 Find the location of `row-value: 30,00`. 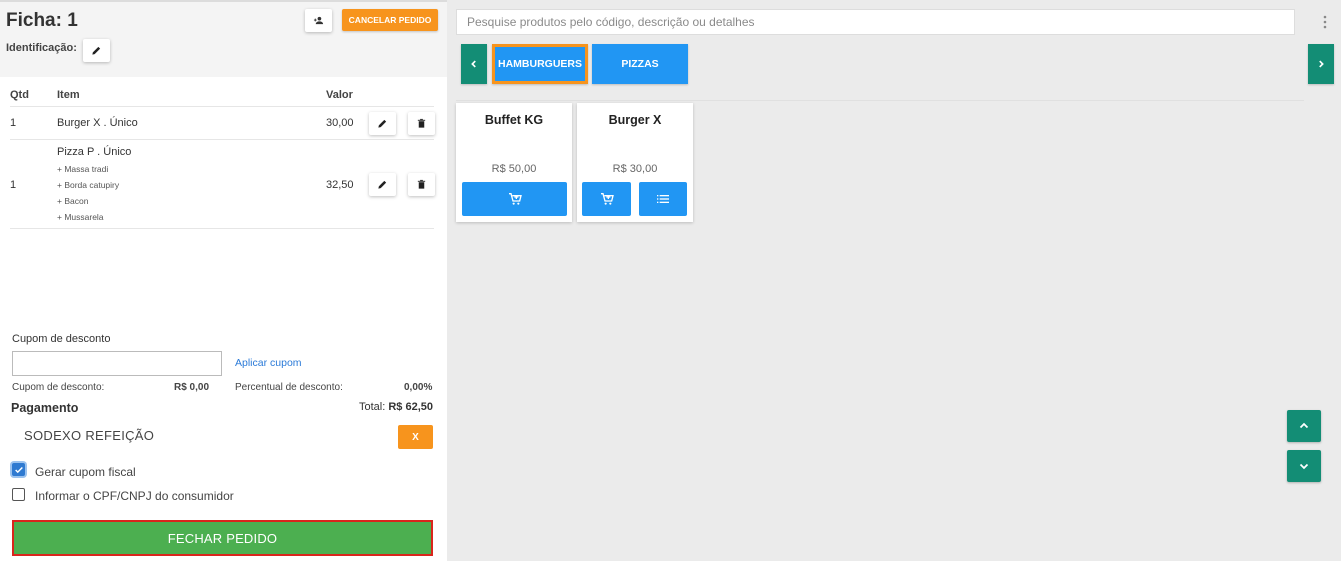

row-value: 30,00 is located at coordinates (340, 123).